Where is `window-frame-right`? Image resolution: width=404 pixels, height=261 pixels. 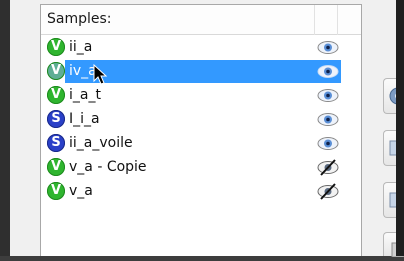 window-frame-right is located at coordinates (400, 128).